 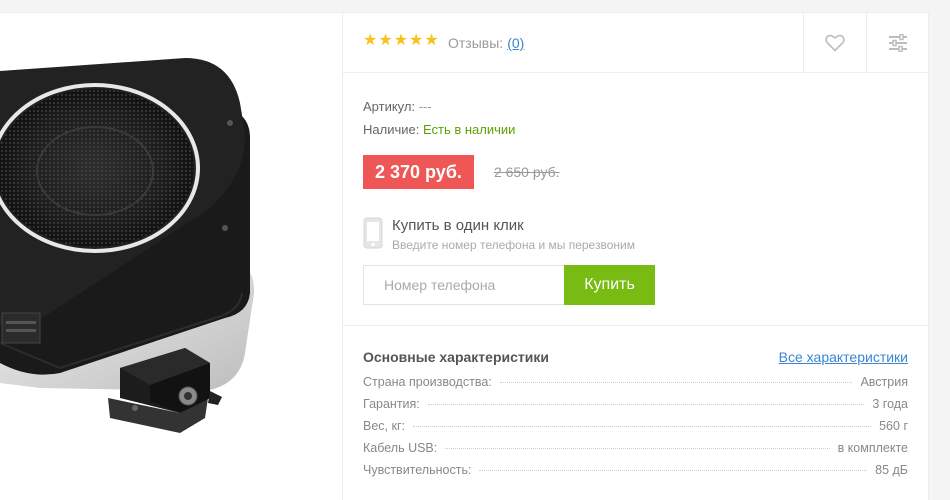 I want to click on spec-value: 560 г, so click(x=893, y=426).